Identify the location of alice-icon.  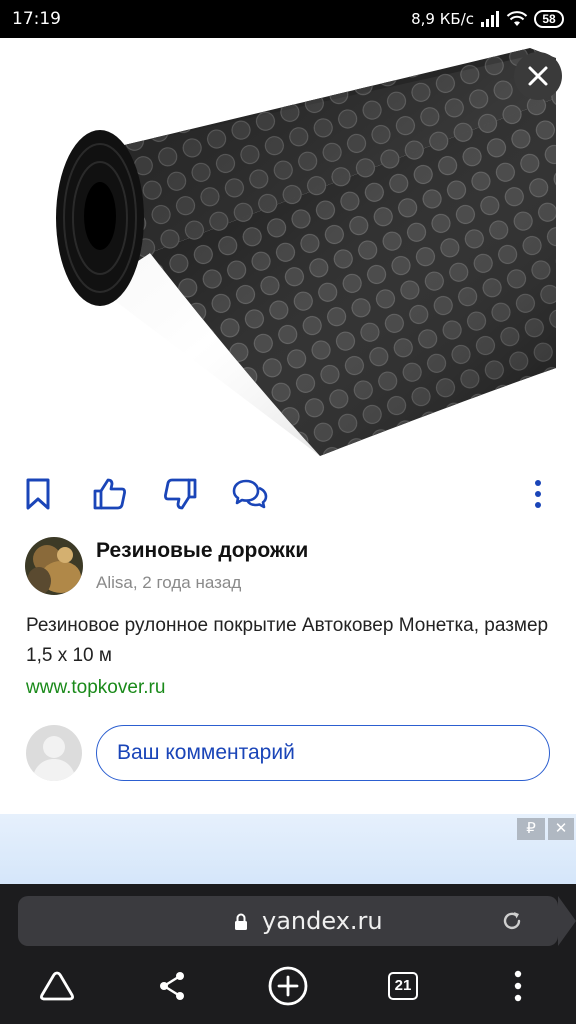
(57, 986).